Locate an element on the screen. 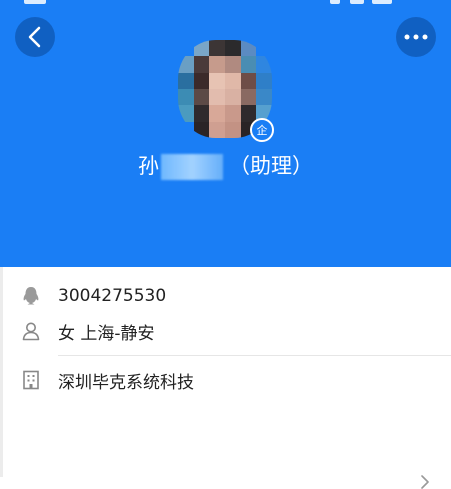 The image size is (451, 489). back-button is located at coordinates (35, 37).